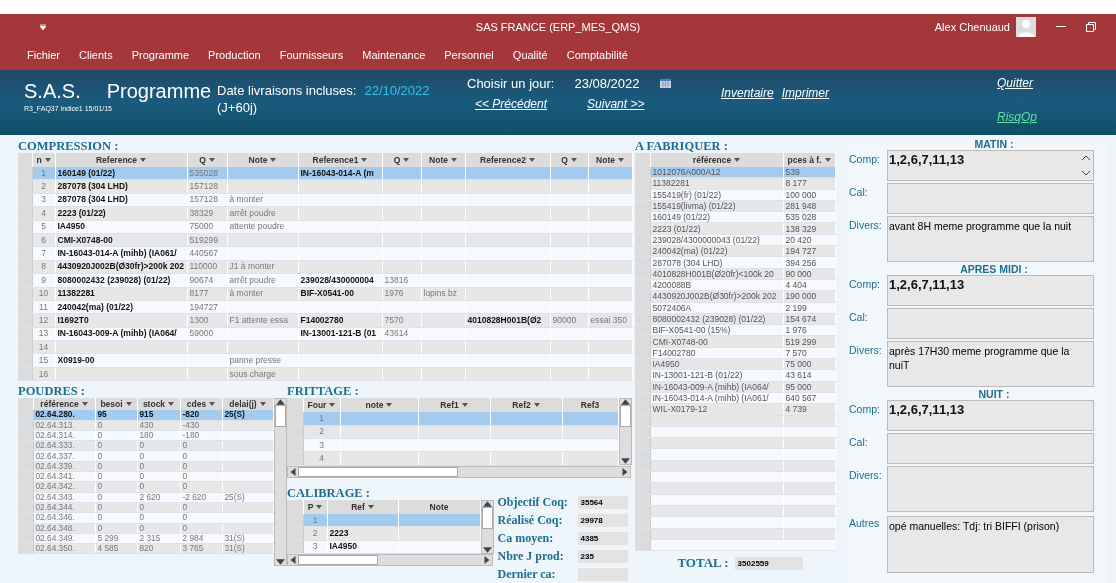 The height and width of the screenshot is (583, 1116). Describe the element at coordinates (158, 404) in the screenshot. I see `column-header: stock` at that location.